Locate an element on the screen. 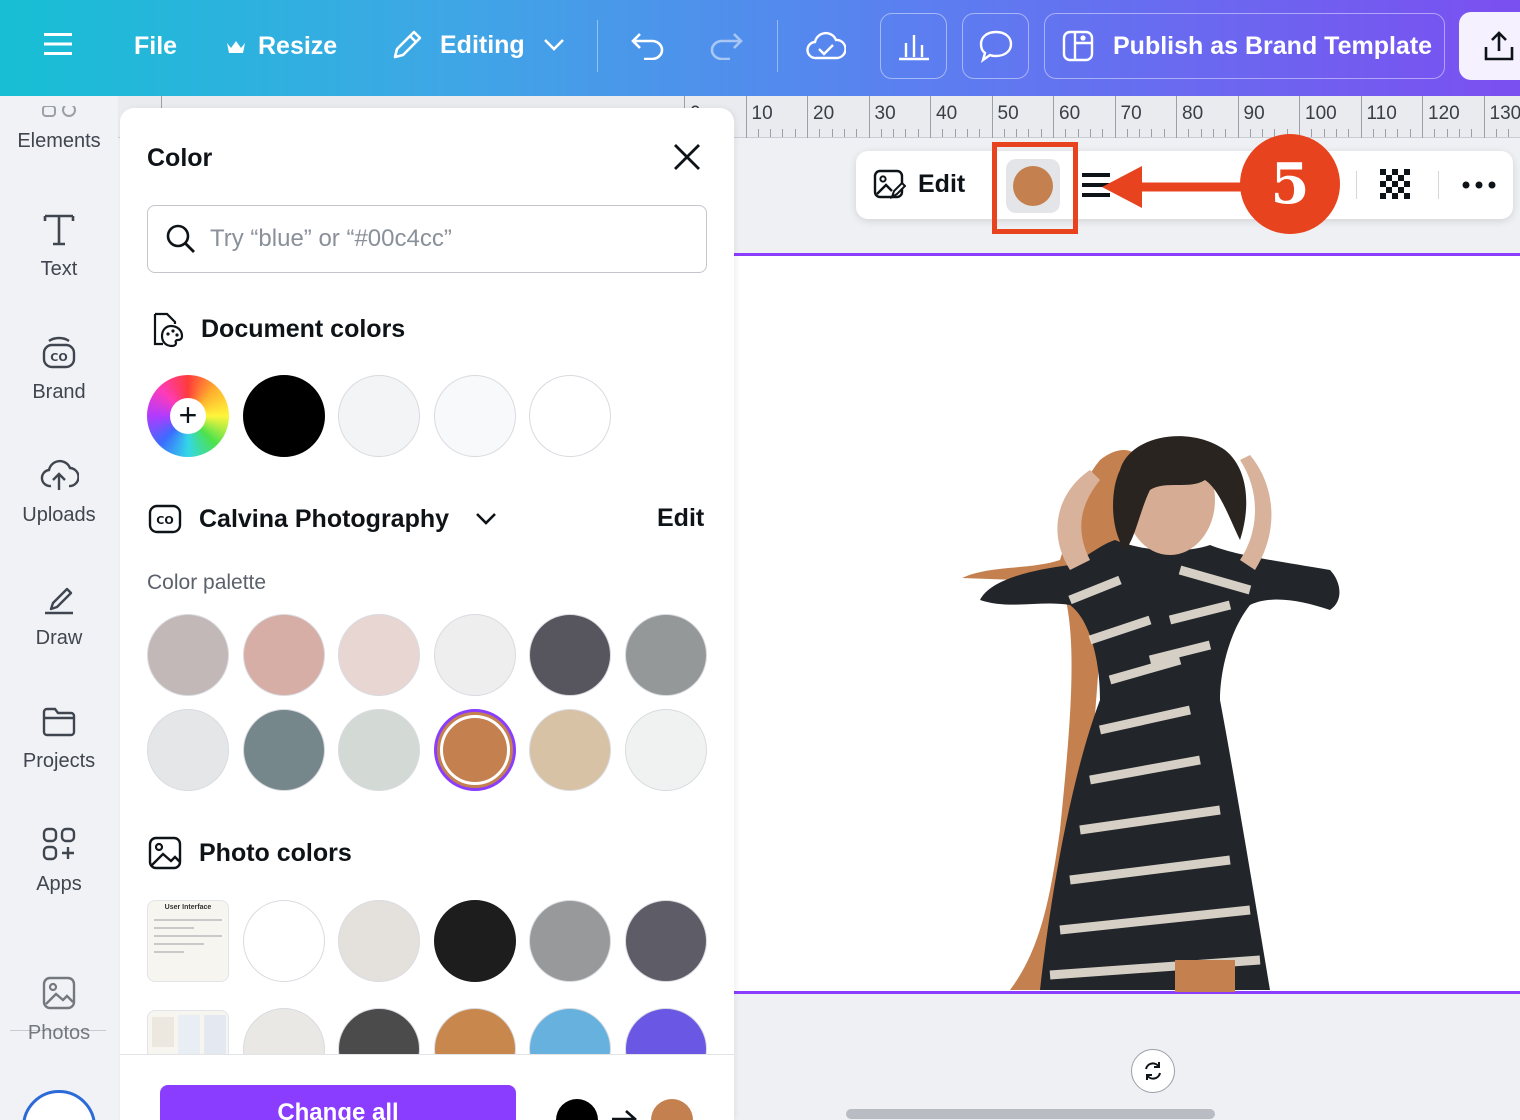 The width and height of the screenshot is (1520, 1120). speech-bubble-icon is located at coordinates (995, 46).